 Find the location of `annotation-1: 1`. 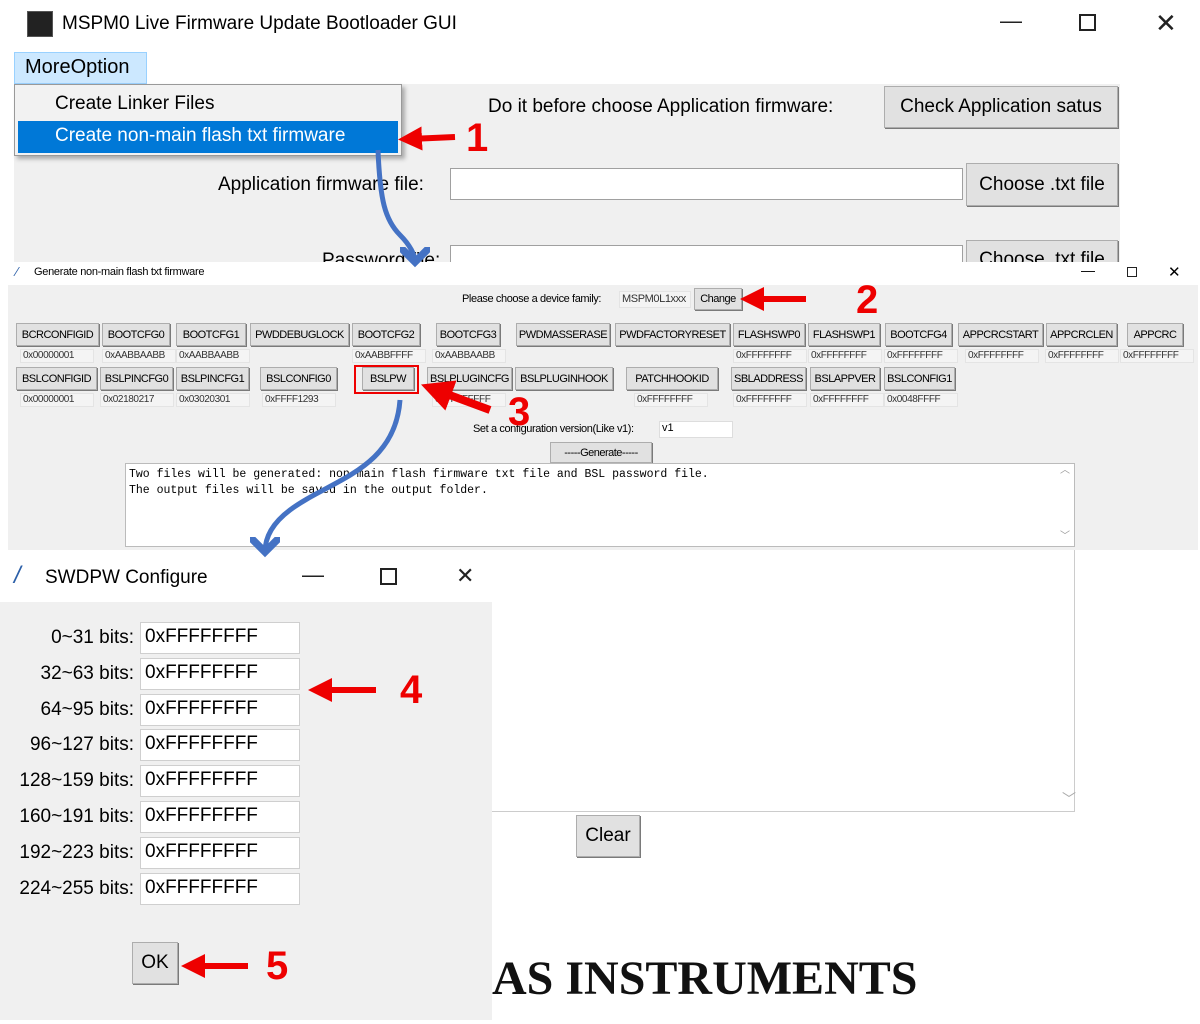

annotation-1: 1 is located at coordinates (477, 138).